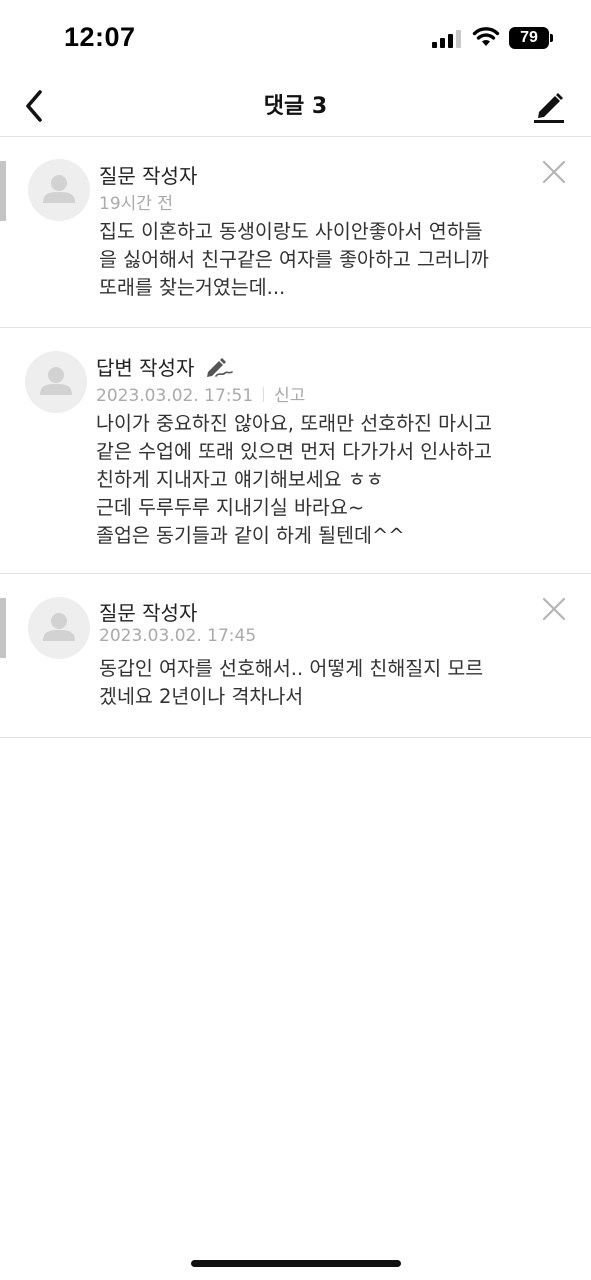  What do you see at coordinates (175, 396) in the screenshot?
I see `comment-time: 2023.03.02. 17:51` at bounding box center [175, 396].